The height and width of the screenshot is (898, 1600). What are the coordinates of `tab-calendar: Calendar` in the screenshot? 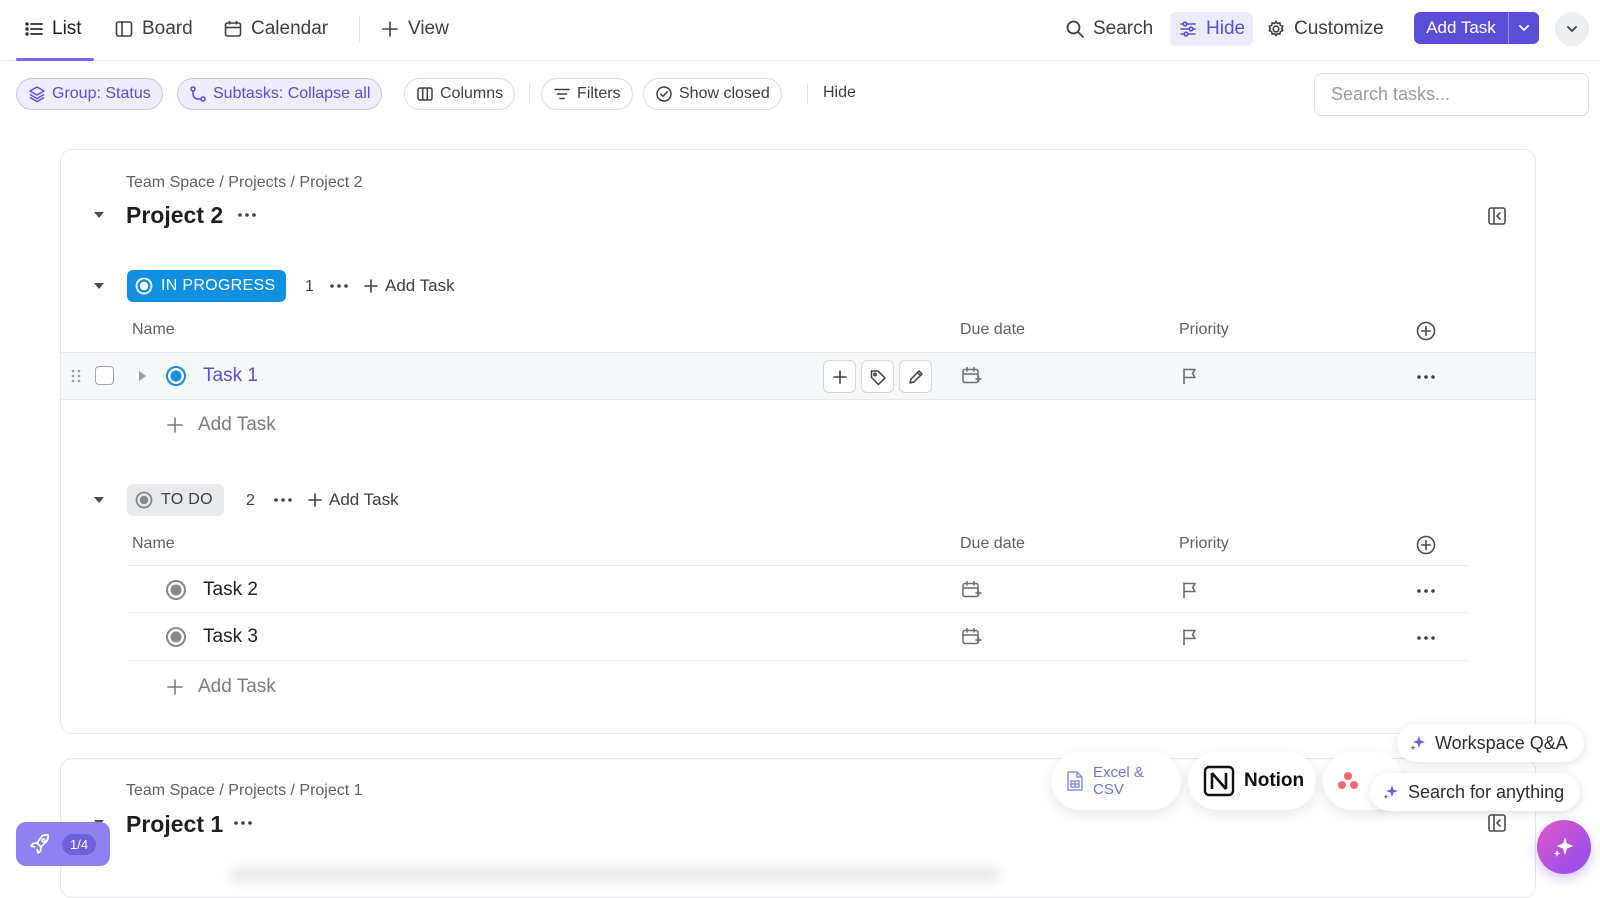 It's located at (275, 29).